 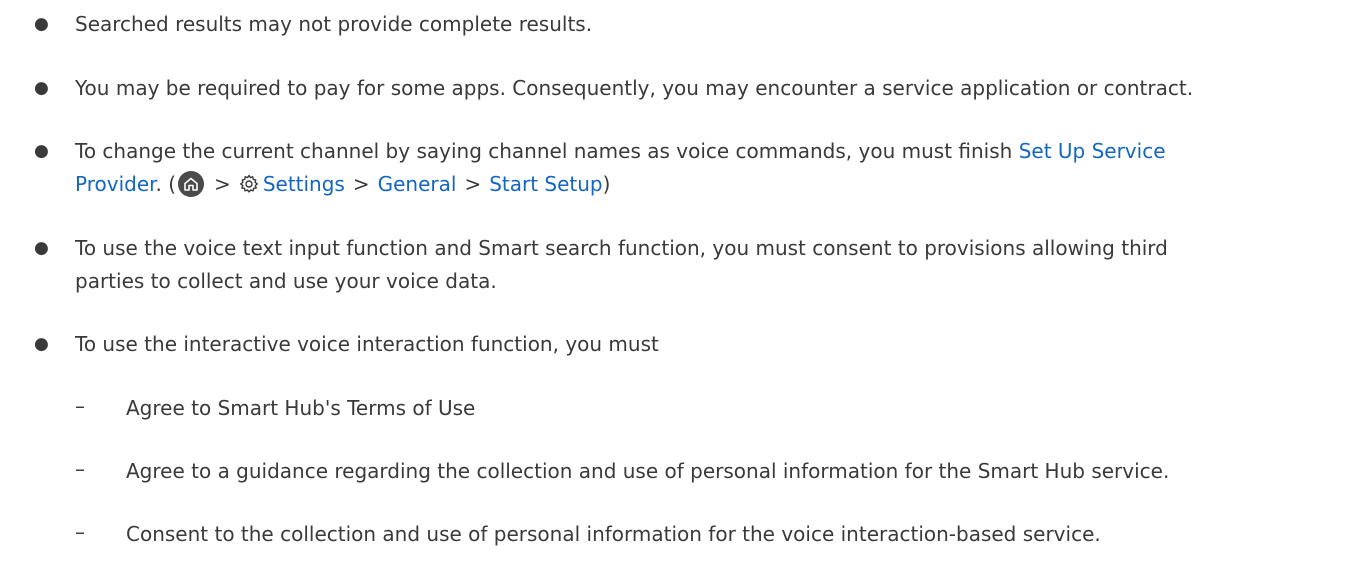 What do you see at coordinates (1092, 151) in the screenshot?
I see `set-up-service-provider-link: Set Up Service` at bounding box center [1092, 151].